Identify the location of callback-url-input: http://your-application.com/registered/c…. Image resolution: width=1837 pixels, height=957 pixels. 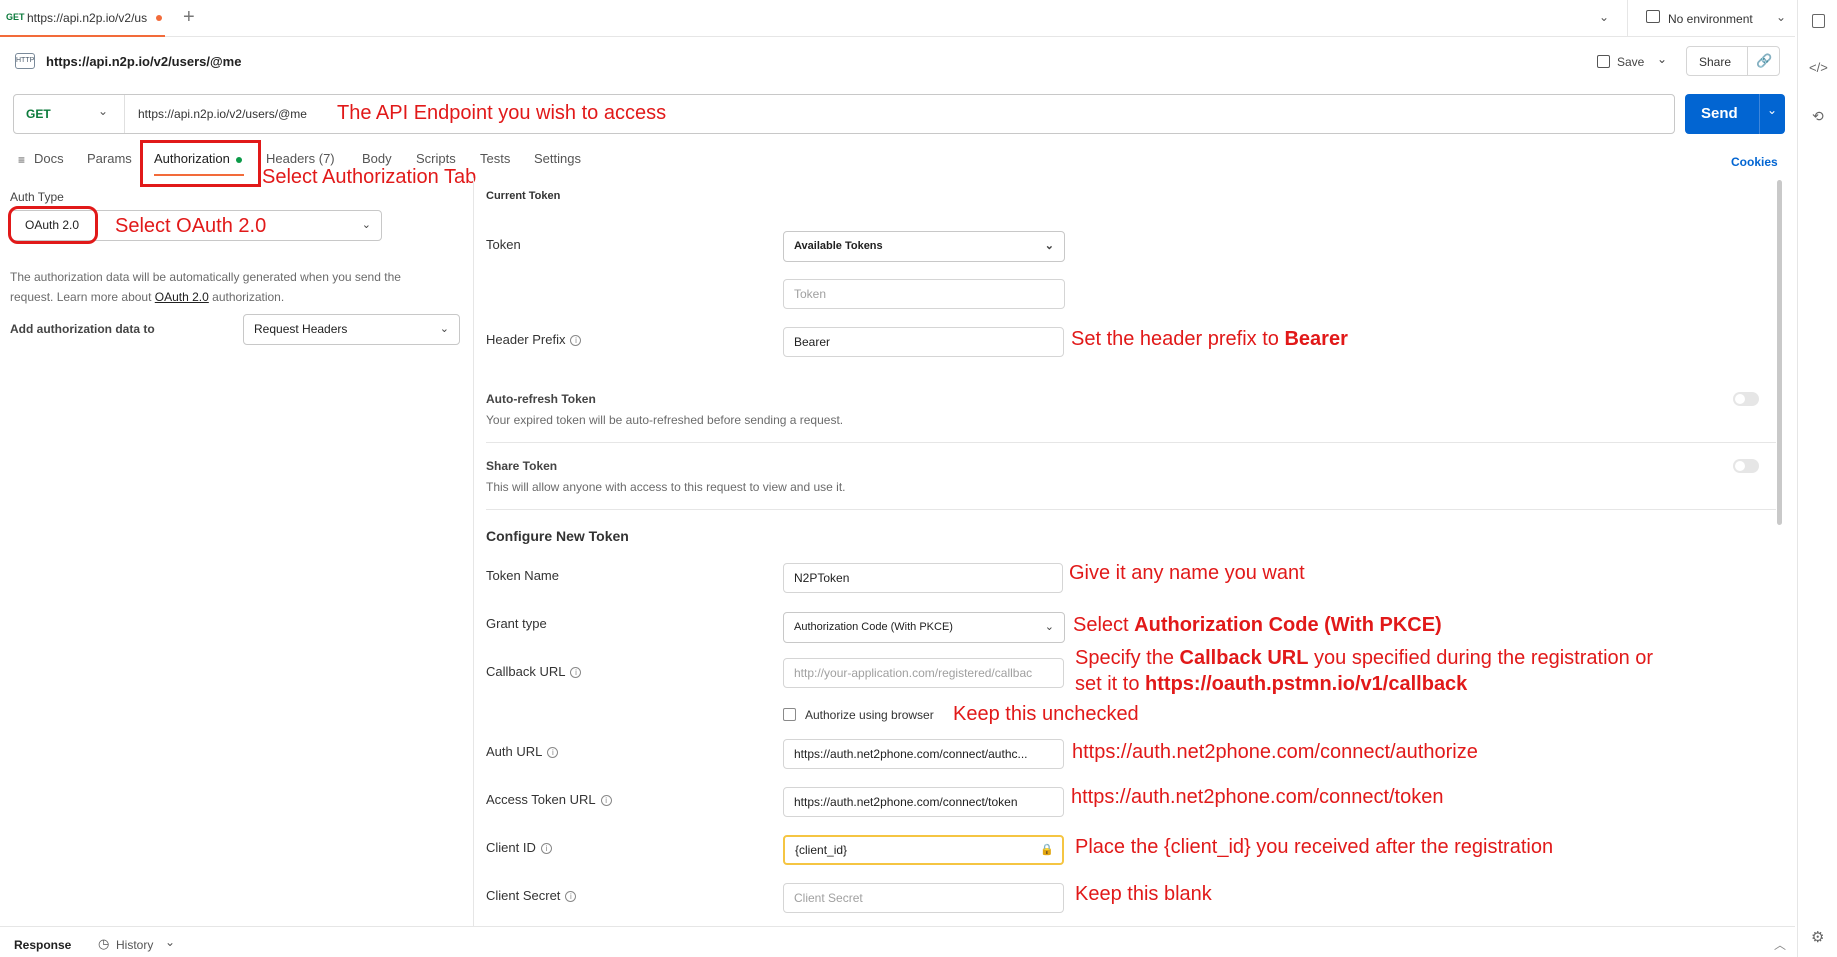
(923, 673).